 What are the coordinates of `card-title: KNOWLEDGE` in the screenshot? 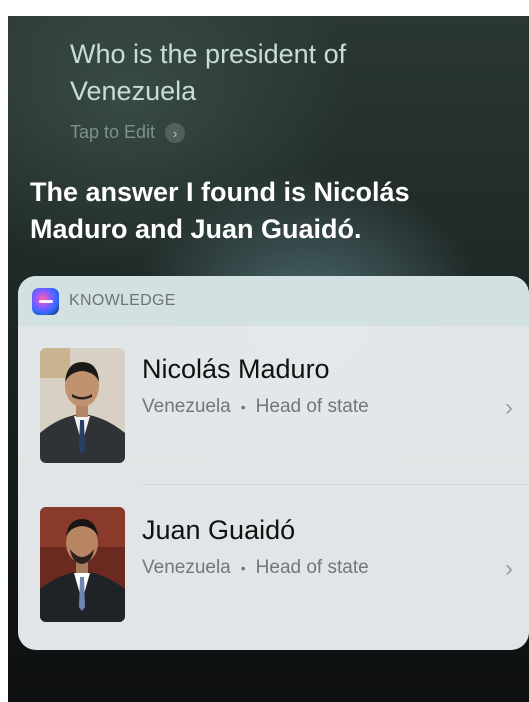 It's located at (122, 300).